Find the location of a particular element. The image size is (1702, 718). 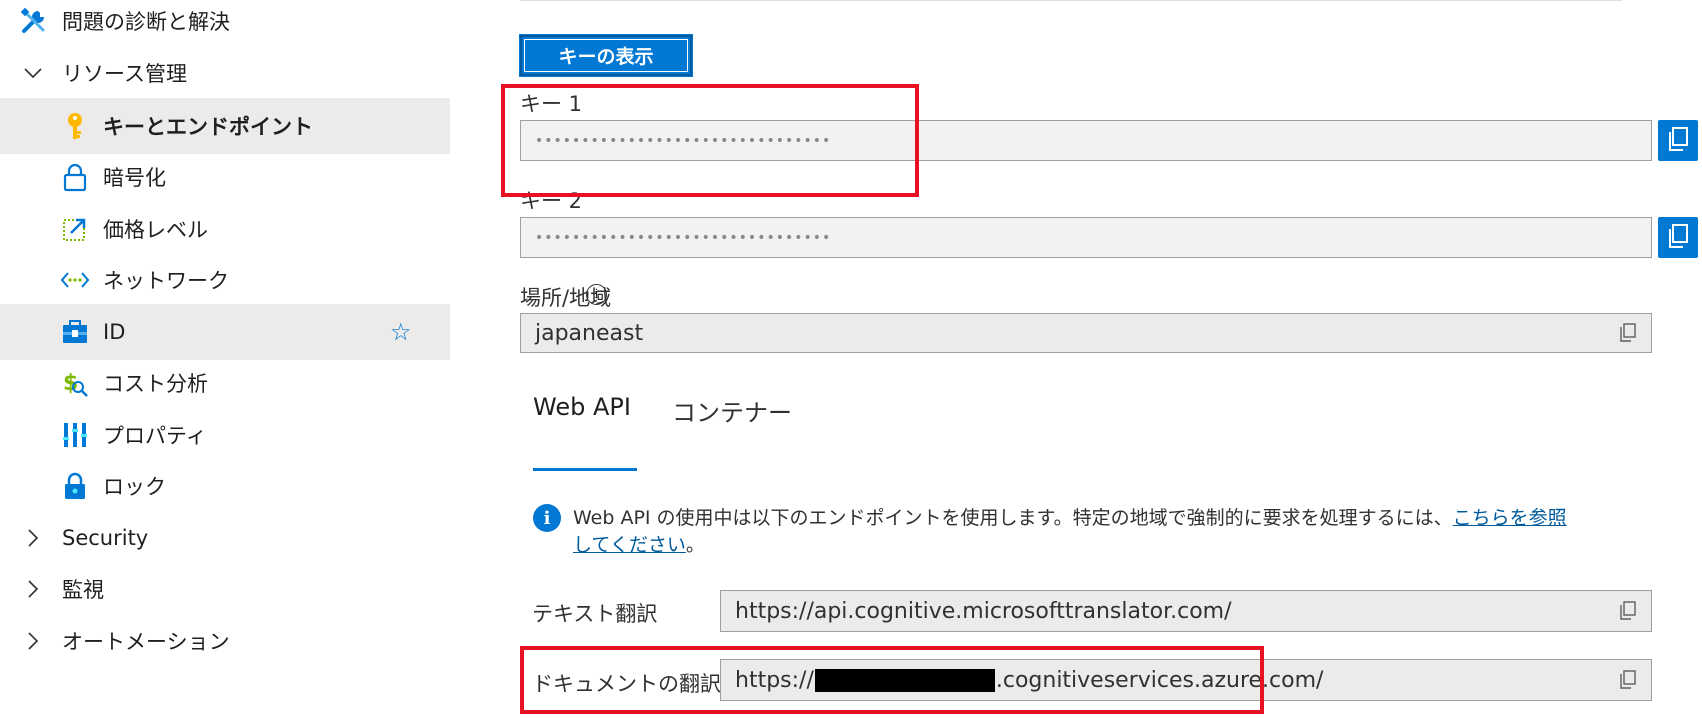

wrench-screwdriver-icon is located at coordinates (34, 21).